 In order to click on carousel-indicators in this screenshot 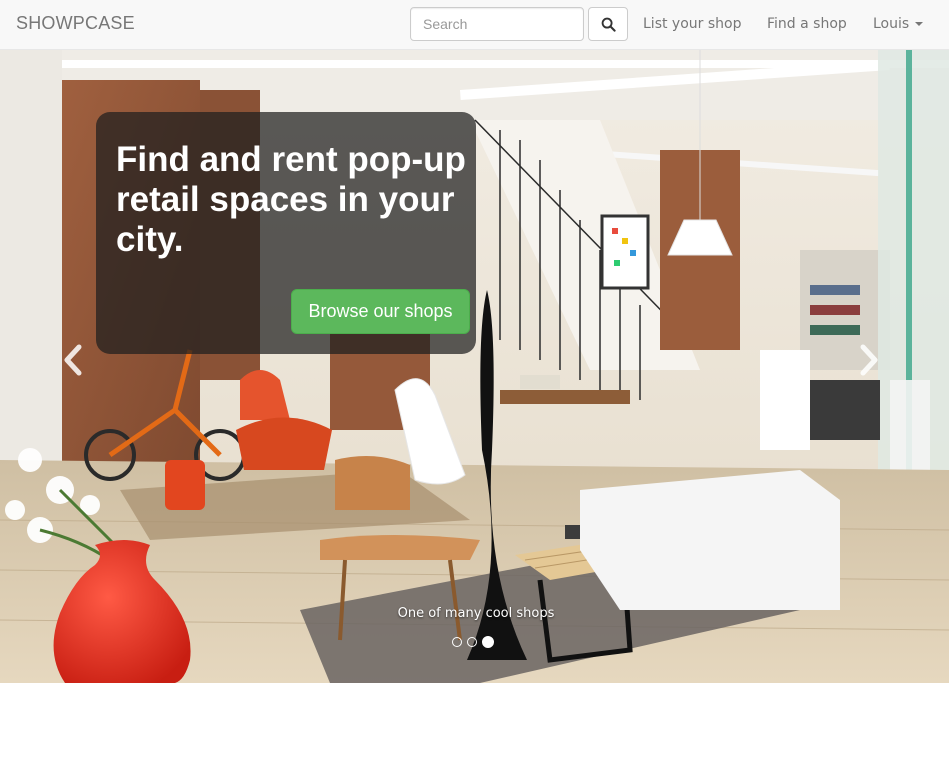, I will do `click(473, 642)`.